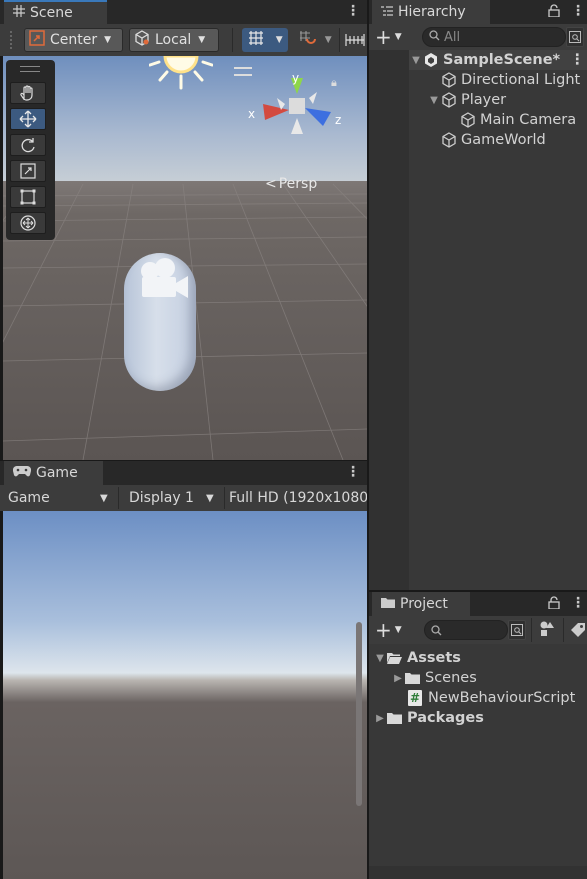 The image size is (587, 879). I want to click on project-item-script: # NewBehaviourScript, so click(491, 698).